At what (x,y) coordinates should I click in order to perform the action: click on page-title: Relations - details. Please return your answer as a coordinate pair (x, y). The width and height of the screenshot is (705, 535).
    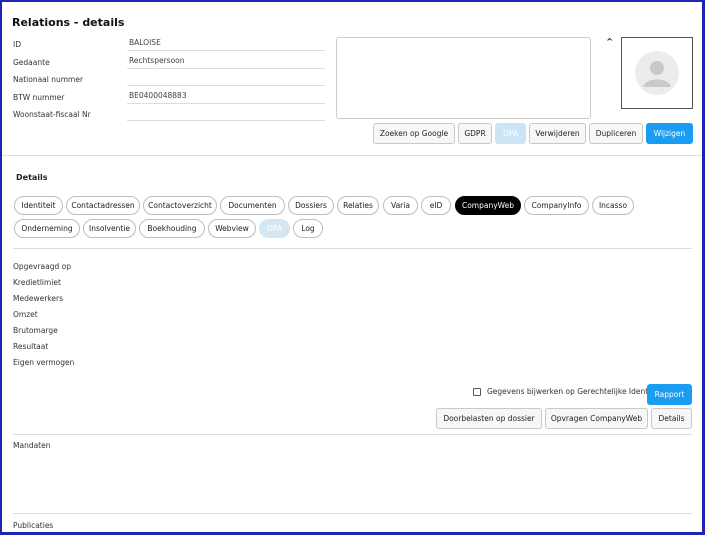
    Looking at the image, I should click on (68, 22).